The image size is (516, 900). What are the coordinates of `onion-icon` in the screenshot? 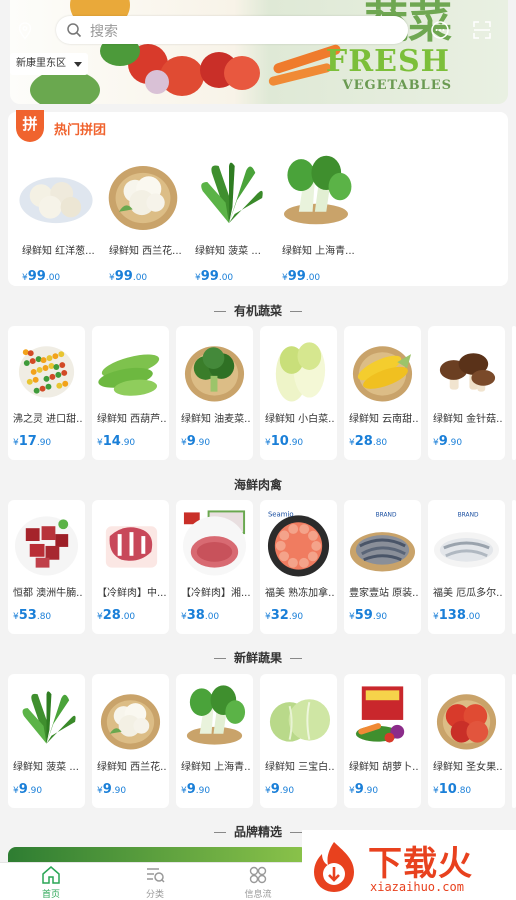 It's located at (56, 200).